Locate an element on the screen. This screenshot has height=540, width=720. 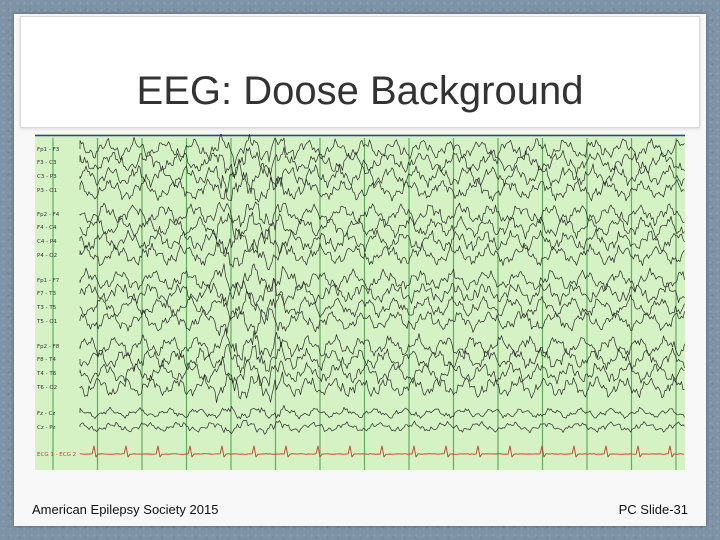
channel-label: Cz - Pz is located at coordinates (46, 428).